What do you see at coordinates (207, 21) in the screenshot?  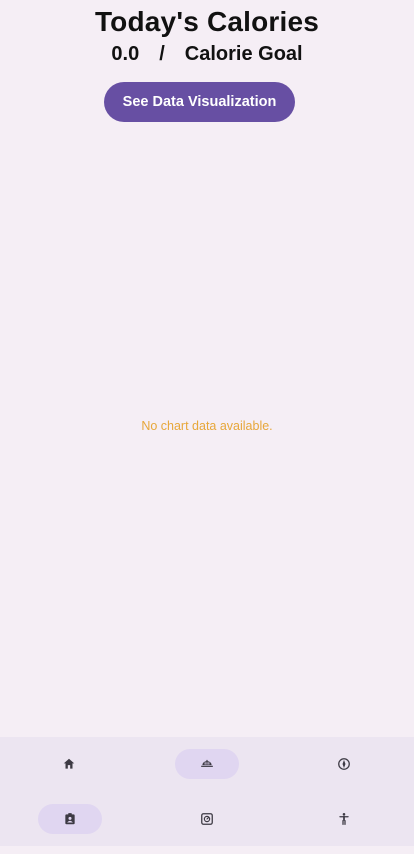 I see `page-title: Today's Calories` at bounding box center [207, 21].